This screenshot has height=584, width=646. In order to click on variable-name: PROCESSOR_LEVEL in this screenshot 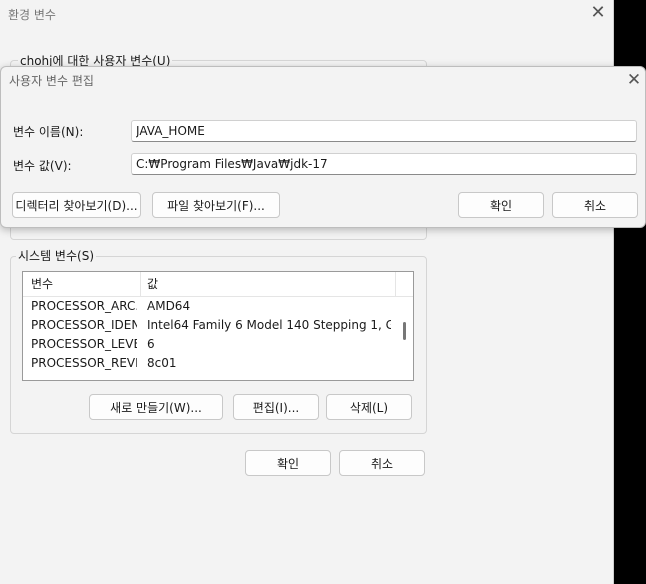, I will do `click(84, 344)`.